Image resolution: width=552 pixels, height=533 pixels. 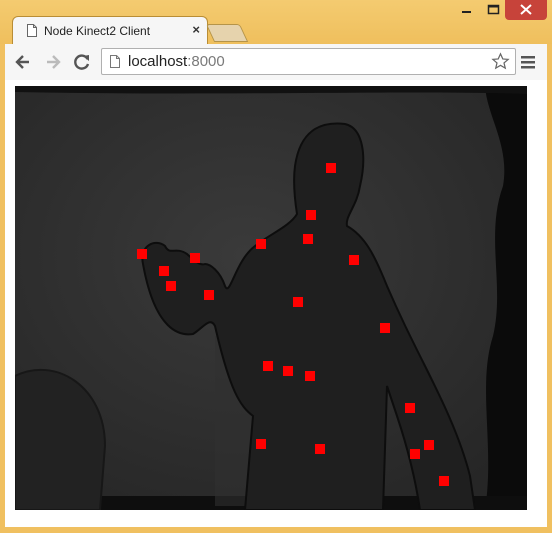 What do you see at coordinates (158, 61) in the screenshot?
I see `url-host: localhost` at bounding box center [158, 61].